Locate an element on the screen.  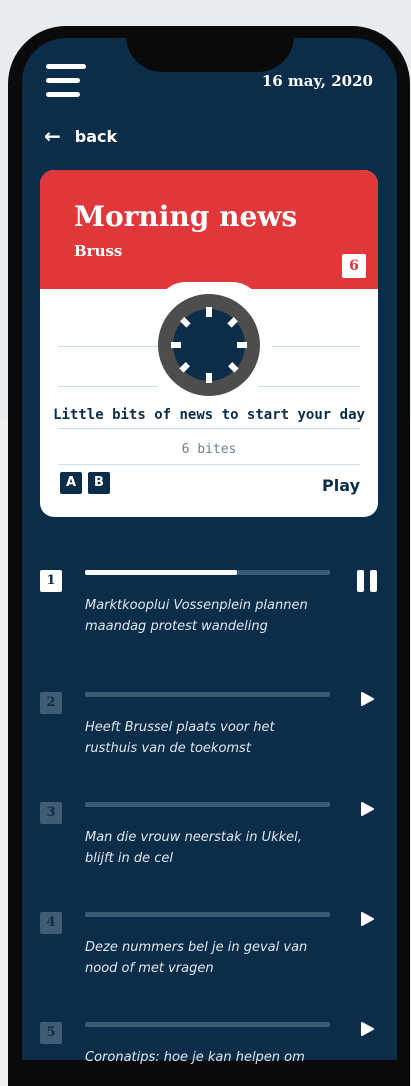
badge-b: B is located at coordinates (99, 483).